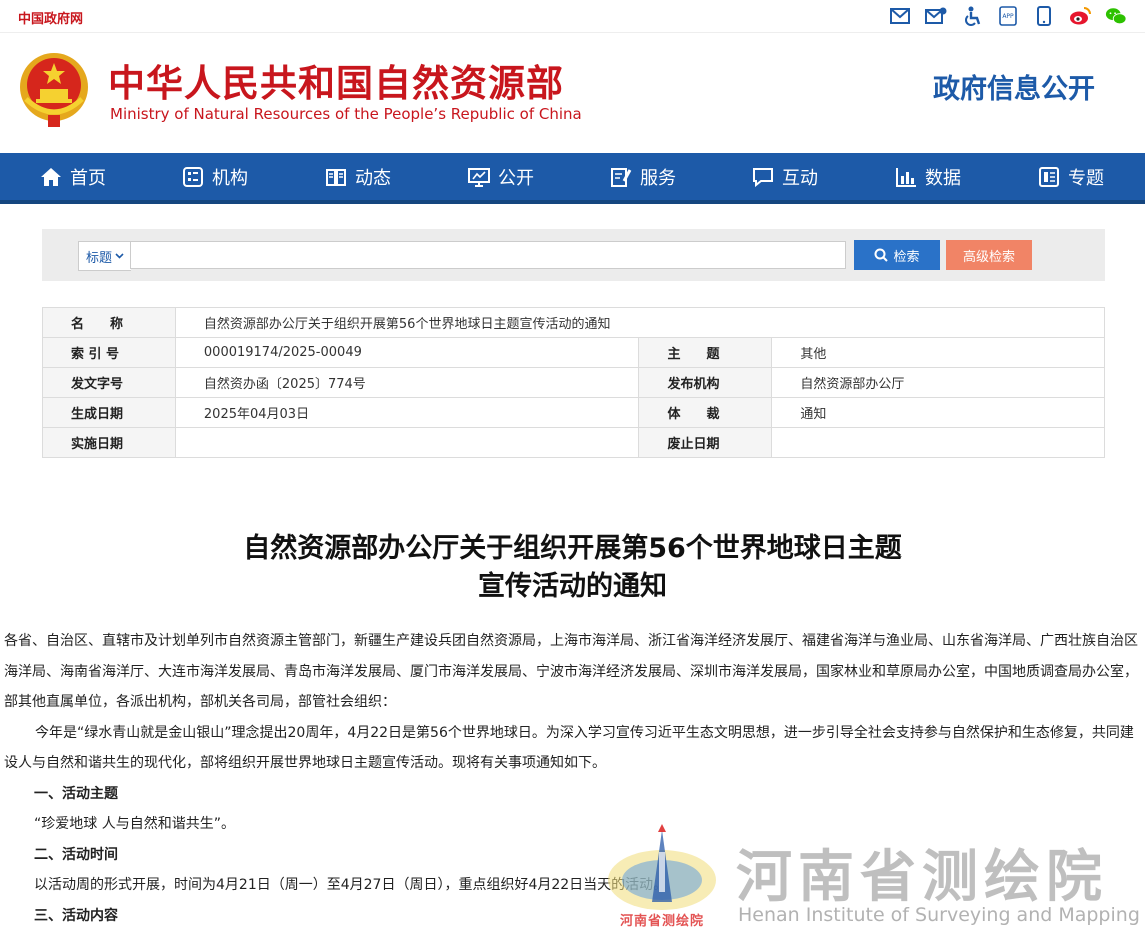 This screenshot has width=1145, height=936. I want to click on gov-portal-link: 中国政府网, so click(50, 17).